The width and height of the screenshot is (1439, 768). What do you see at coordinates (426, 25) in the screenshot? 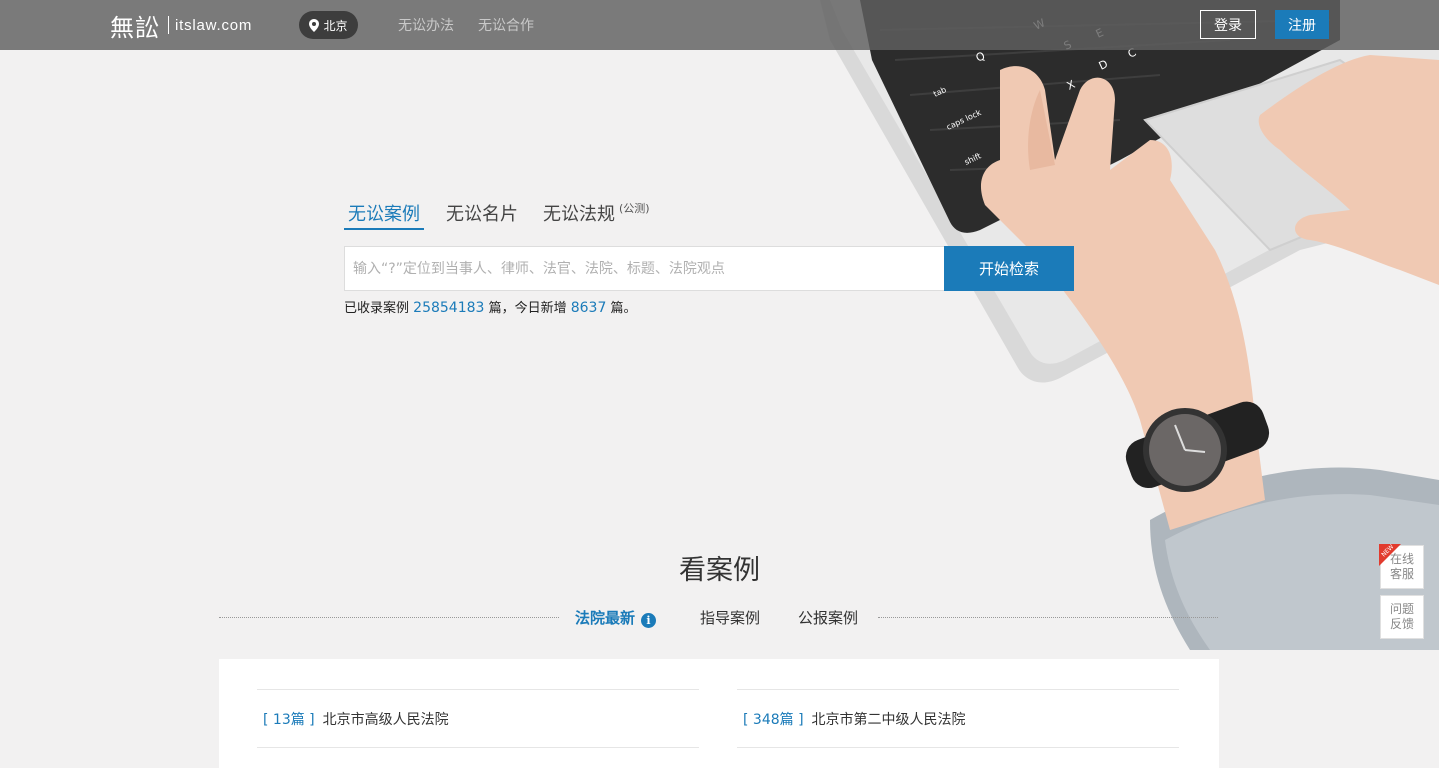
I see `nav-link-method: 无讼办法` at bounding box center [426, 25].